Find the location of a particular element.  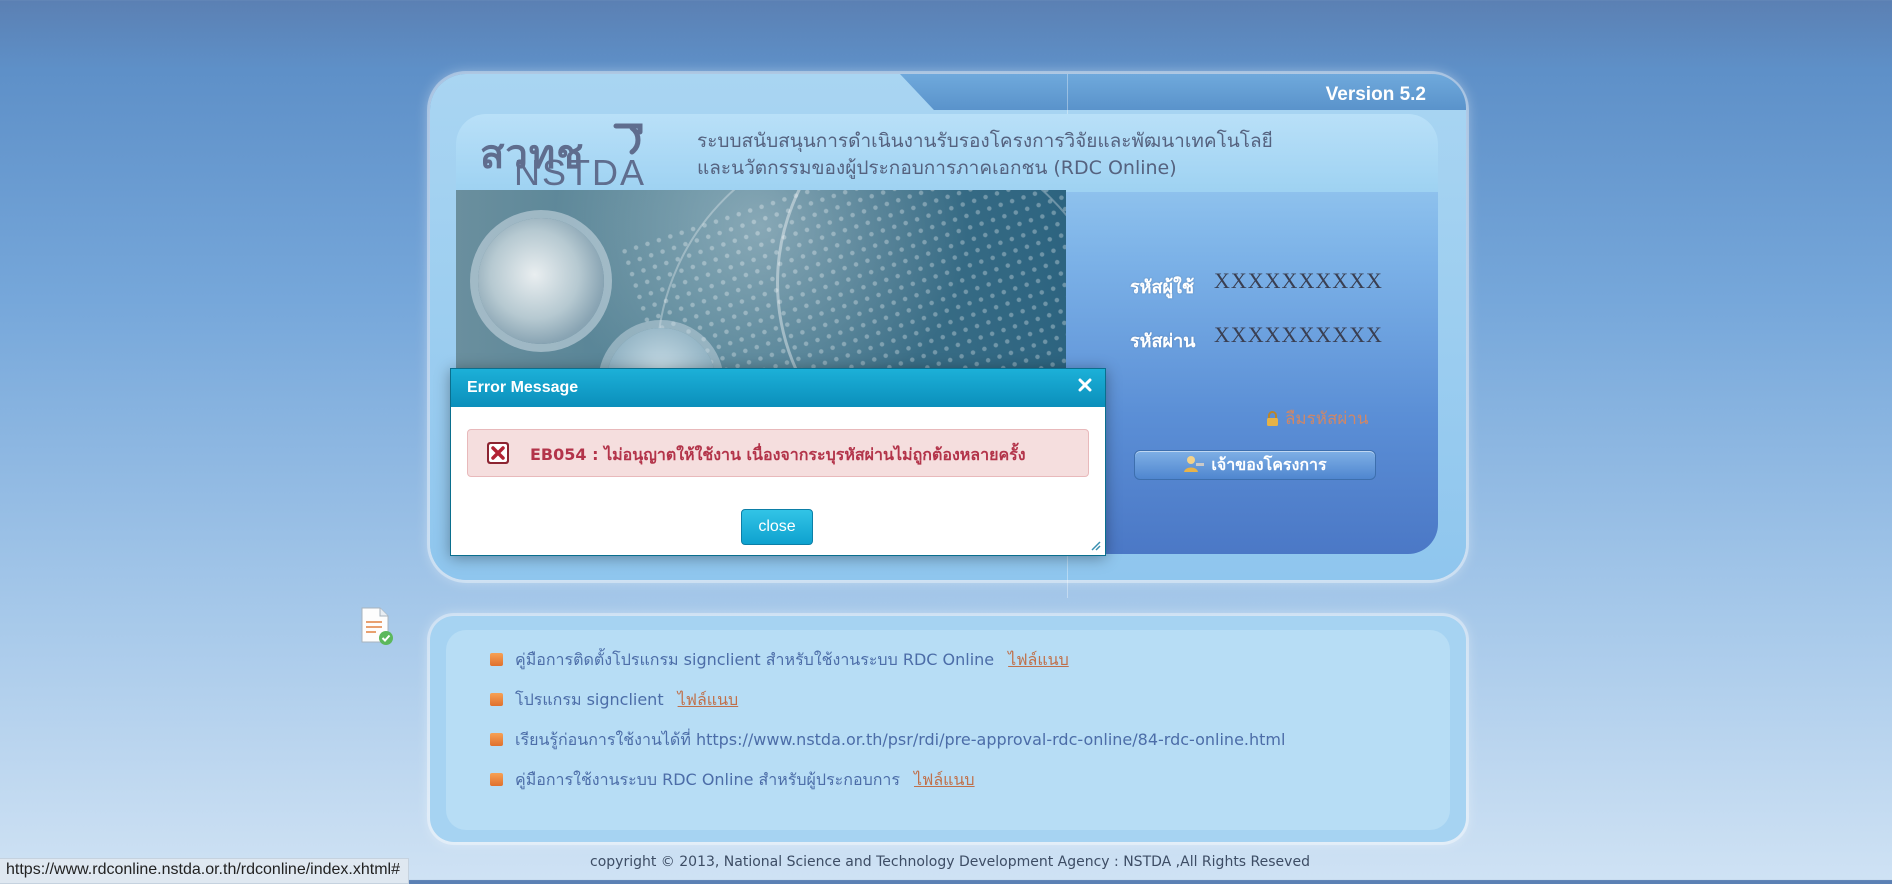

password-field: XXXXXXXXXX is located at coordinates (1298, 335).